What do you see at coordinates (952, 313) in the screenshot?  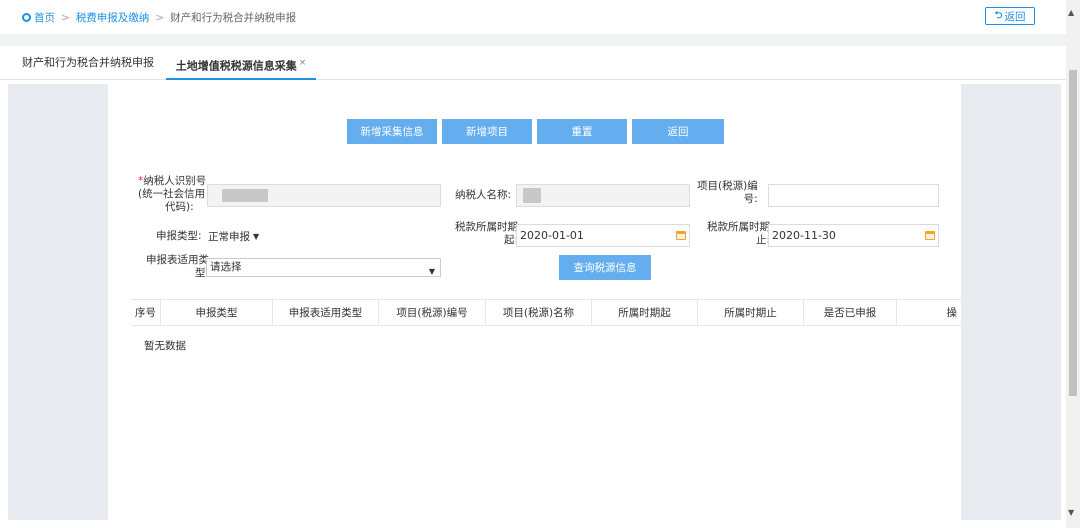 I see `column-header-operation: 操` at bounding box center [952, 313].